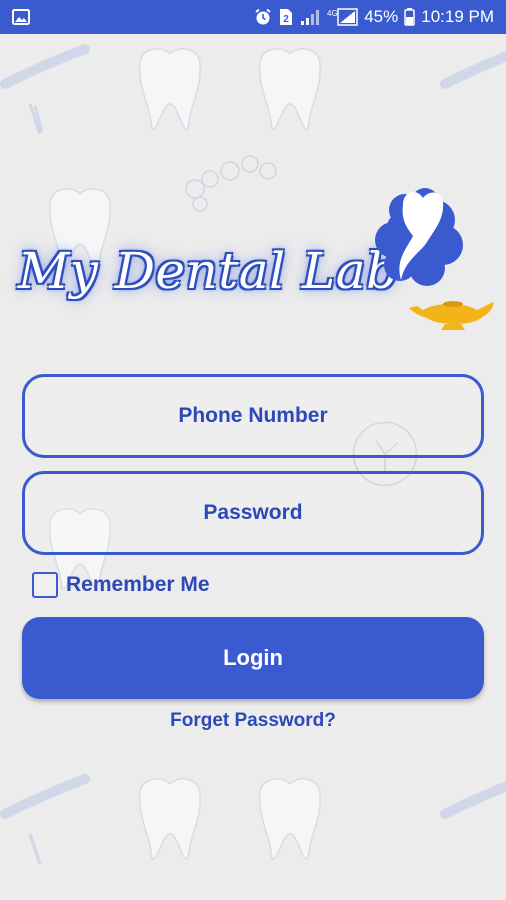 The image size is (506, 900). Describe the element at coordinates (208, 271) in the screenshot. I see `app-title: My Dental Lab` at that location.